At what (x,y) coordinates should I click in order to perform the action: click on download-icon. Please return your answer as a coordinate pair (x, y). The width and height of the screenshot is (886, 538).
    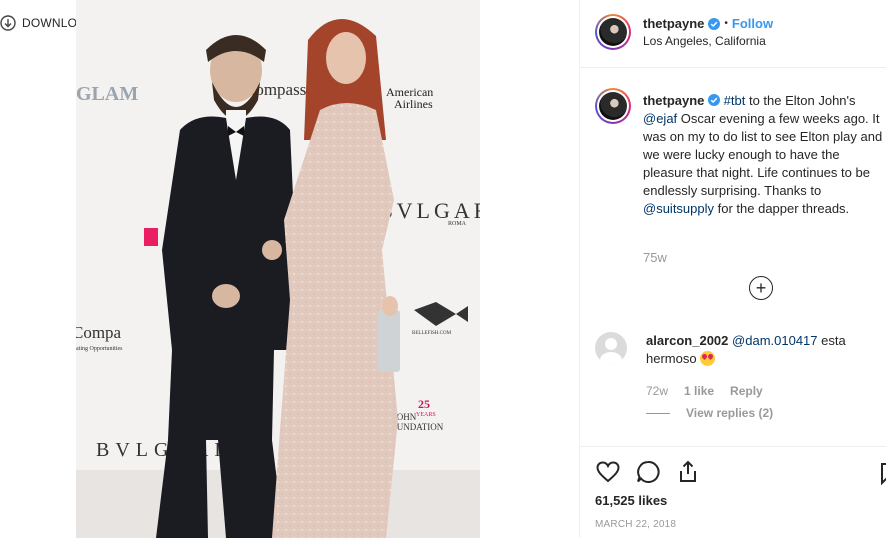
    Looking at the image, I should click on (8, 23).